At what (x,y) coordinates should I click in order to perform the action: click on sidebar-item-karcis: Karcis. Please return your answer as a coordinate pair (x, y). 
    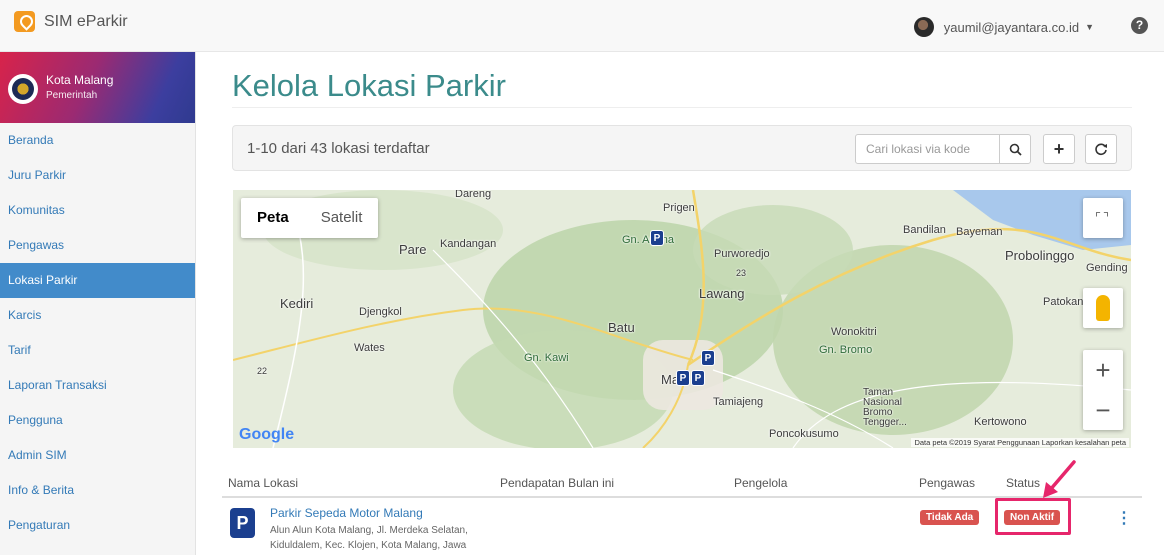
    Looking at the image, I should click on (97, 315).